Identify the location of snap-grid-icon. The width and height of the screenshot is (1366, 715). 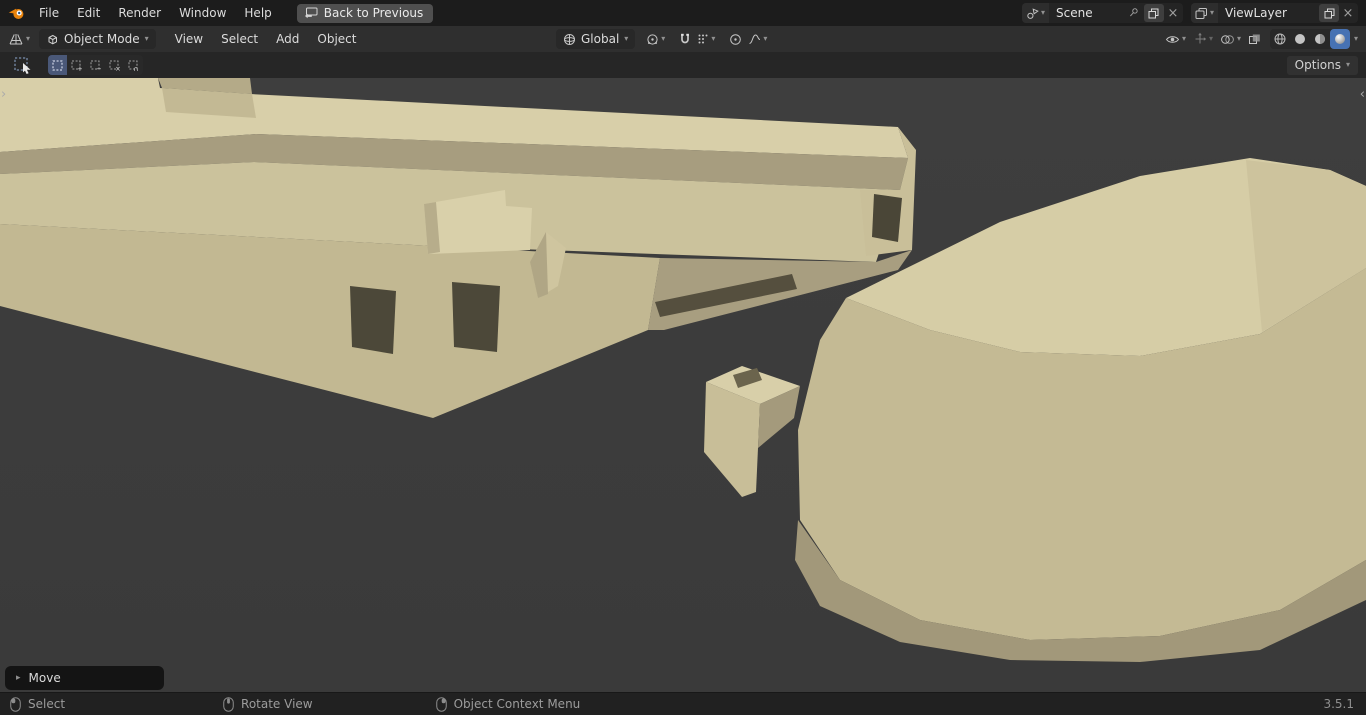
(703, 39).